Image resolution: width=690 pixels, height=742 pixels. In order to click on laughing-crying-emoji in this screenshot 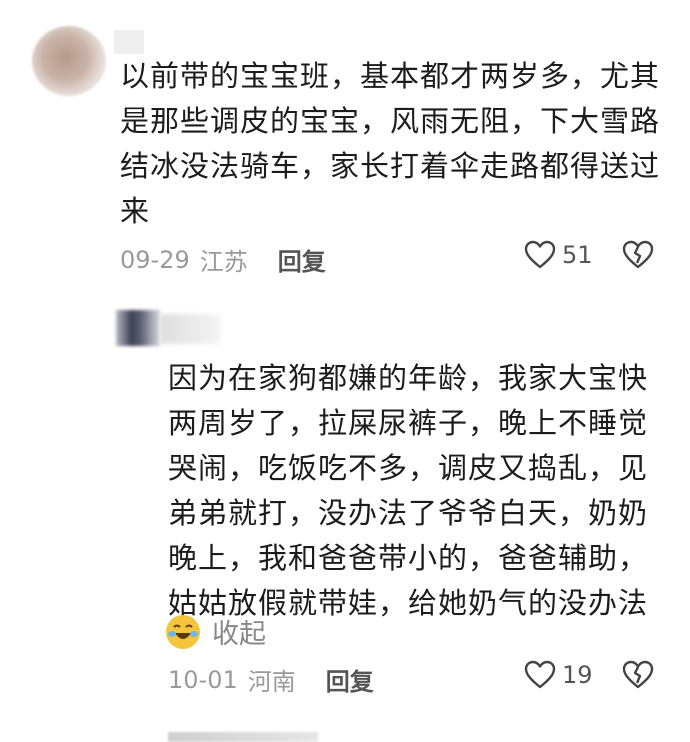, I will do `click(183, 631)`.